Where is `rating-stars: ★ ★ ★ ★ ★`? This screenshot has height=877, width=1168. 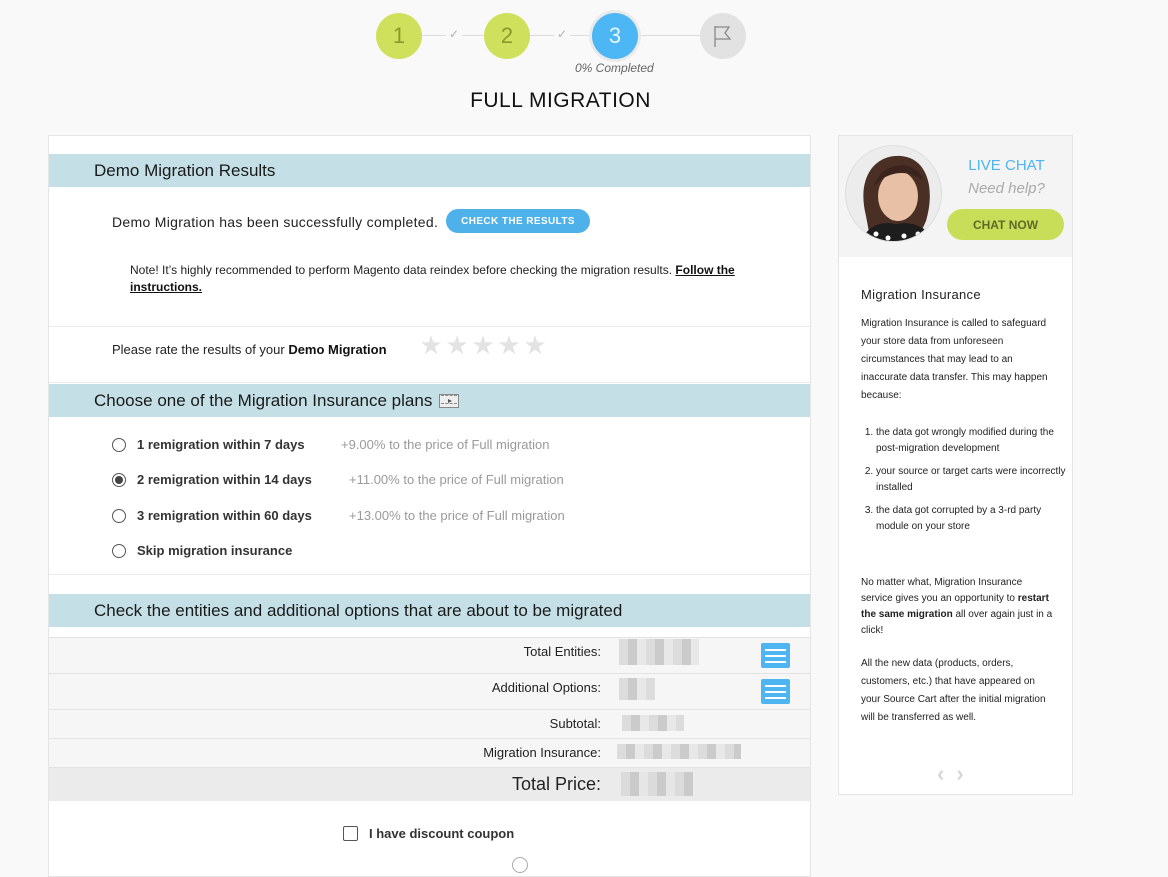 rating-stars: ★ ★ ★ ★ ★ is located at coordinates (483, 345).